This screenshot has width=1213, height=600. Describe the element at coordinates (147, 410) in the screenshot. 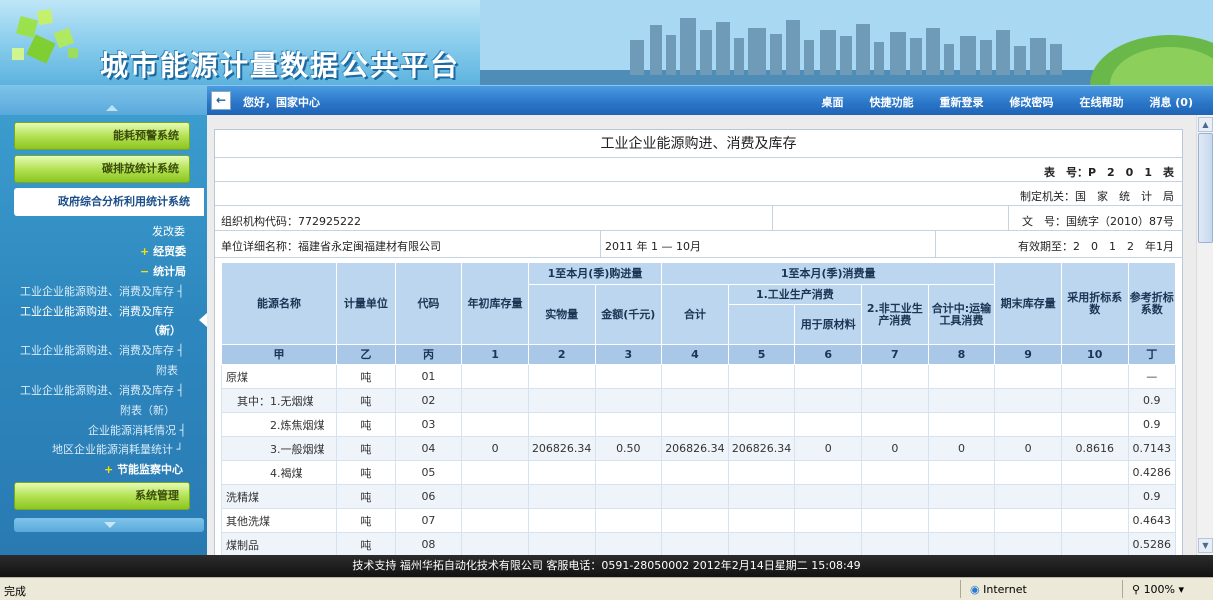

I see `sidebar-item-report-4-suffix: 附表（新）` at that location.